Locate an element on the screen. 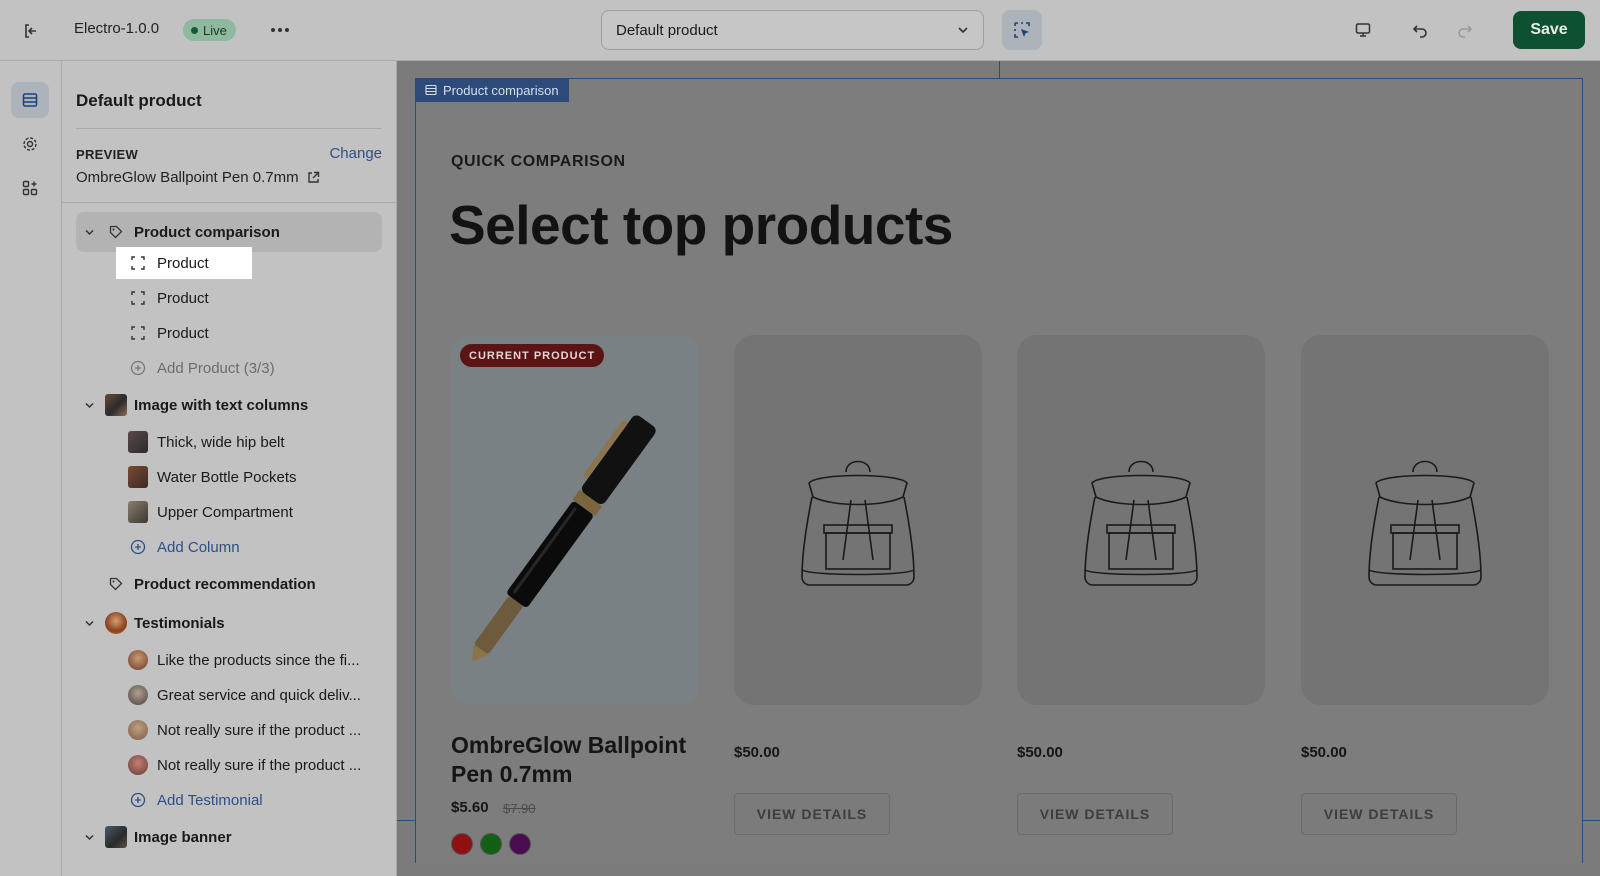 This screenshot has height=876, width=1600. block-label: Thick, wide hip belt is located at coordinates (221, 442).